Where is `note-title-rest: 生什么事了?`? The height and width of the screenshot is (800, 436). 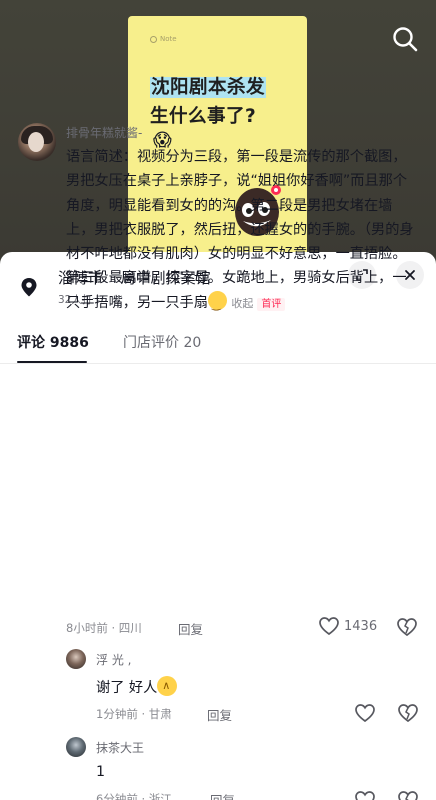
note-title-rest: 生什么事了? is located at coordinates (203, 116).